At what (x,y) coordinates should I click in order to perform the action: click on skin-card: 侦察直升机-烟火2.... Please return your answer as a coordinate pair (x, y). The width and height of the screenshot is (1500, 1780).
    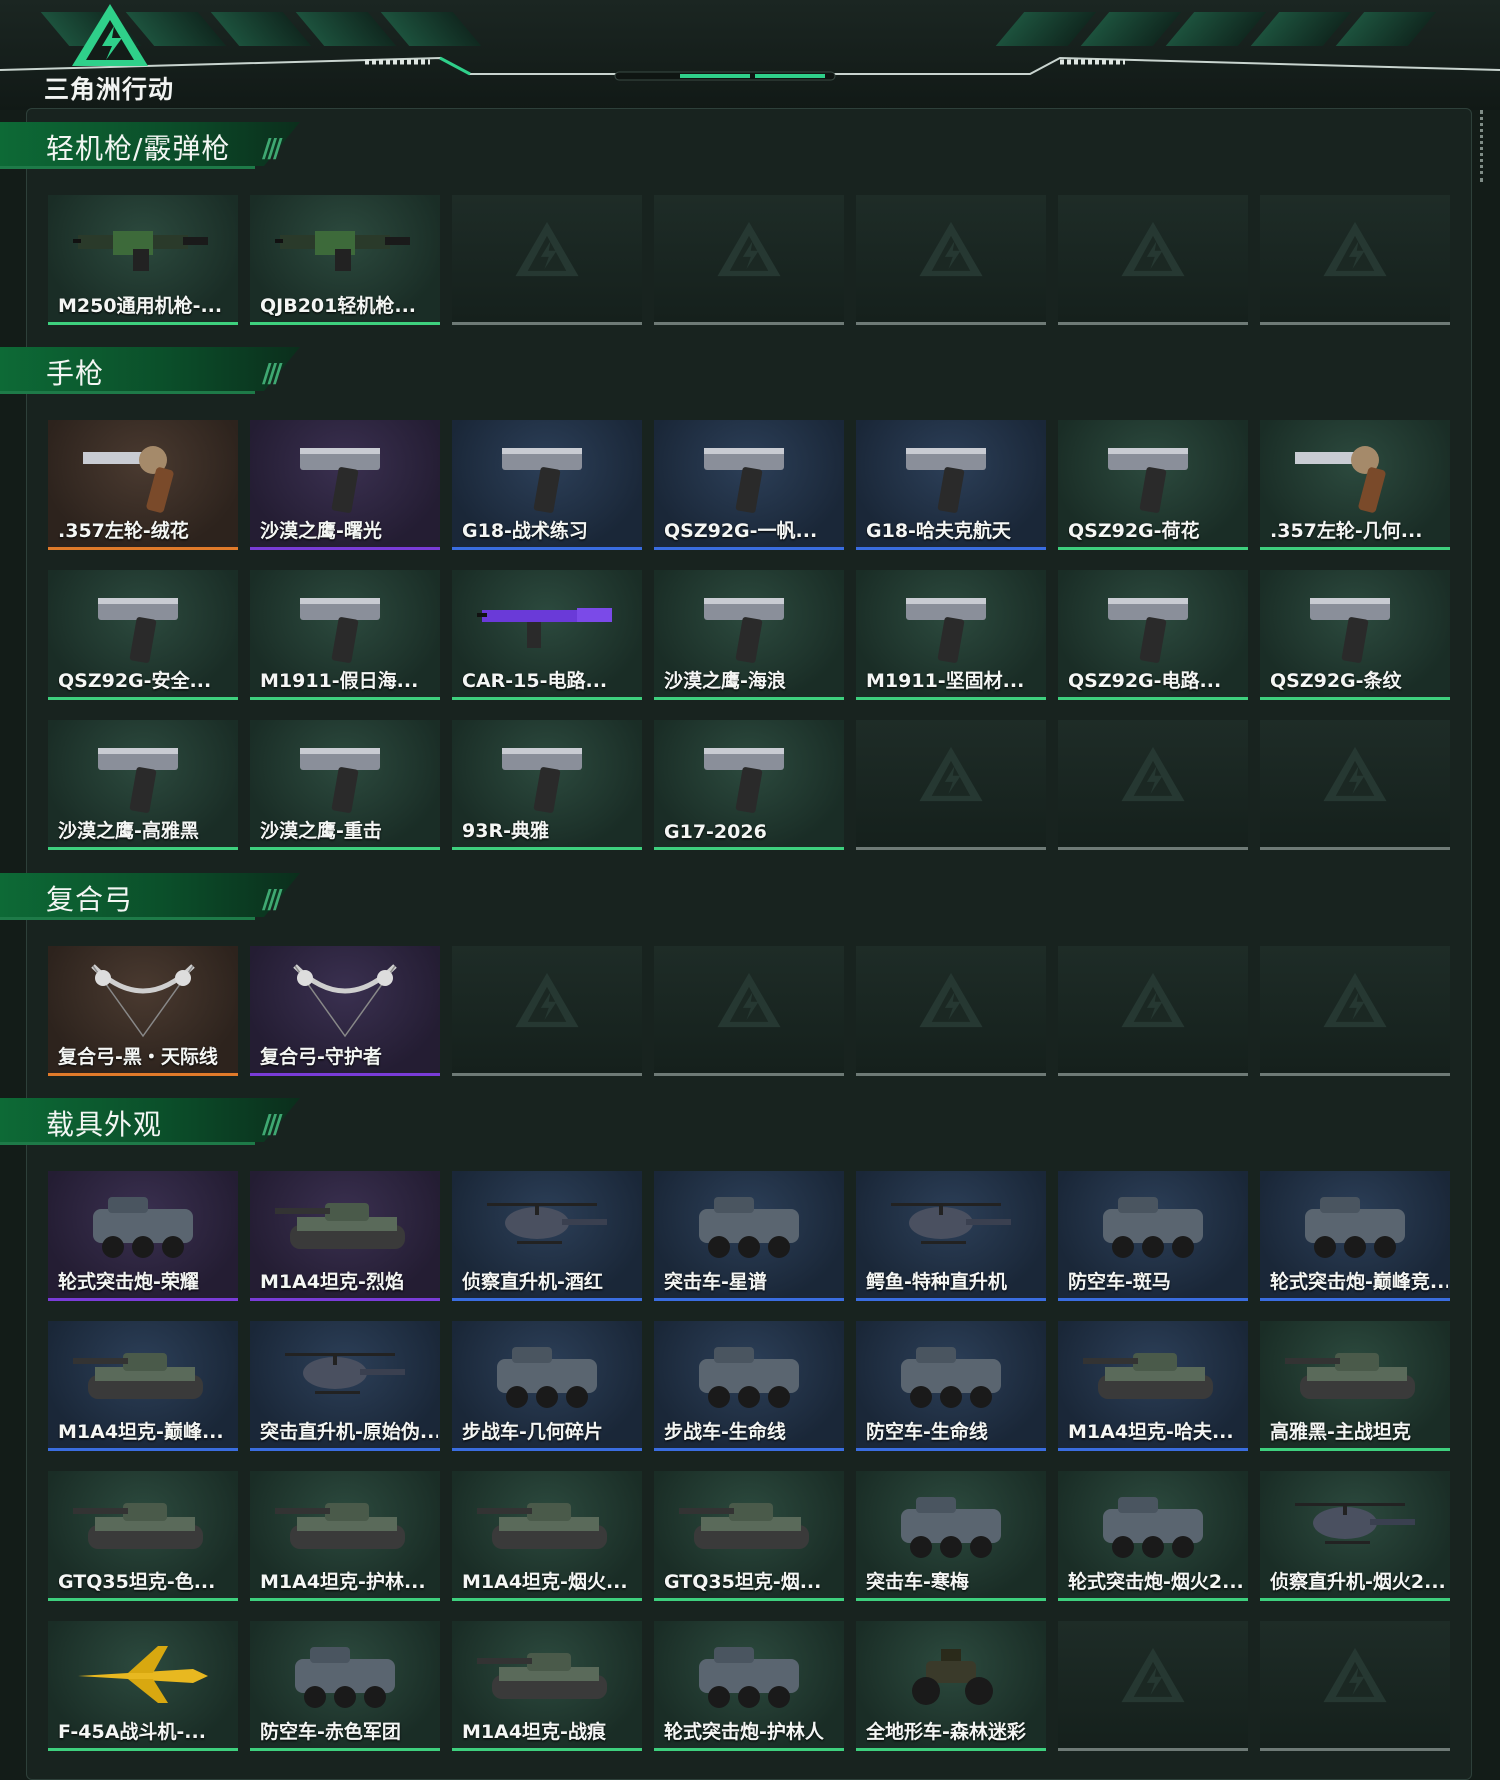
    Looking at the image, I should click on (1355, 1536).